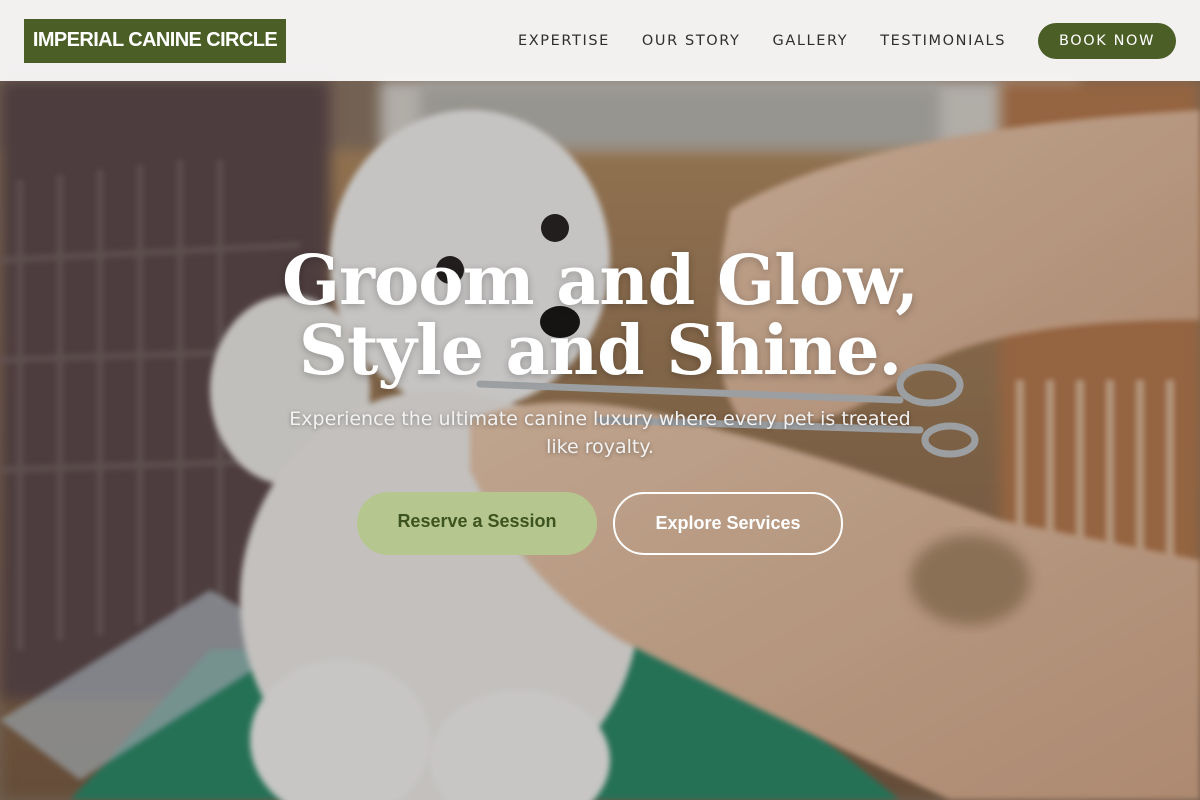  What do you see at coordinates (691, 41) in the screenshot?
I see `nav-link-our-story: OUR STORY` at bounding box center [691, 41].